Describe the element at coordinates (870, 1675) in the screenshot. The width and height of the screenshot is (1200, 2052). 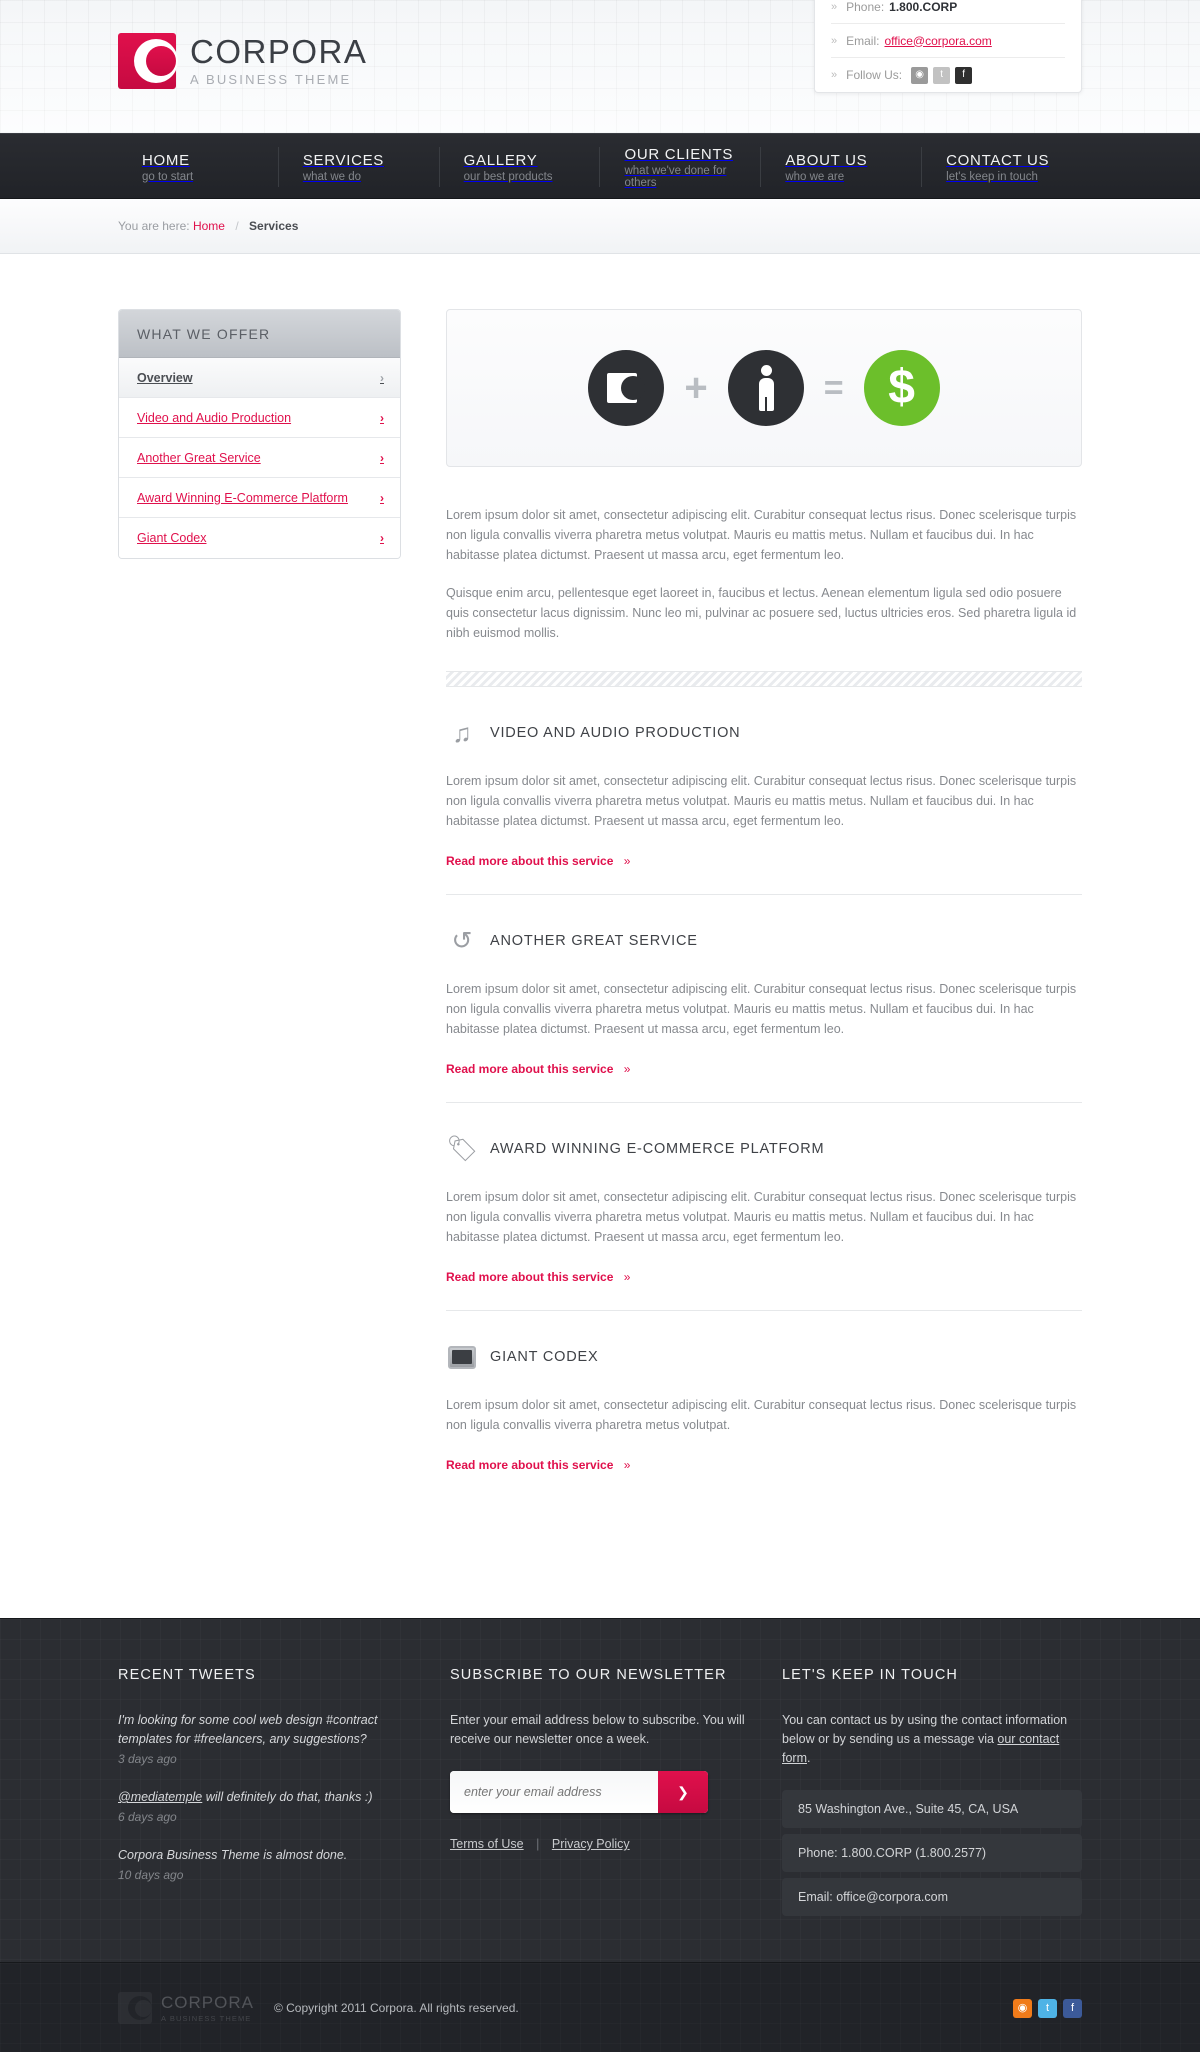
I see `footer-heading-keep-in-touch: LET'S KEEP IN TOUCH` at that location.